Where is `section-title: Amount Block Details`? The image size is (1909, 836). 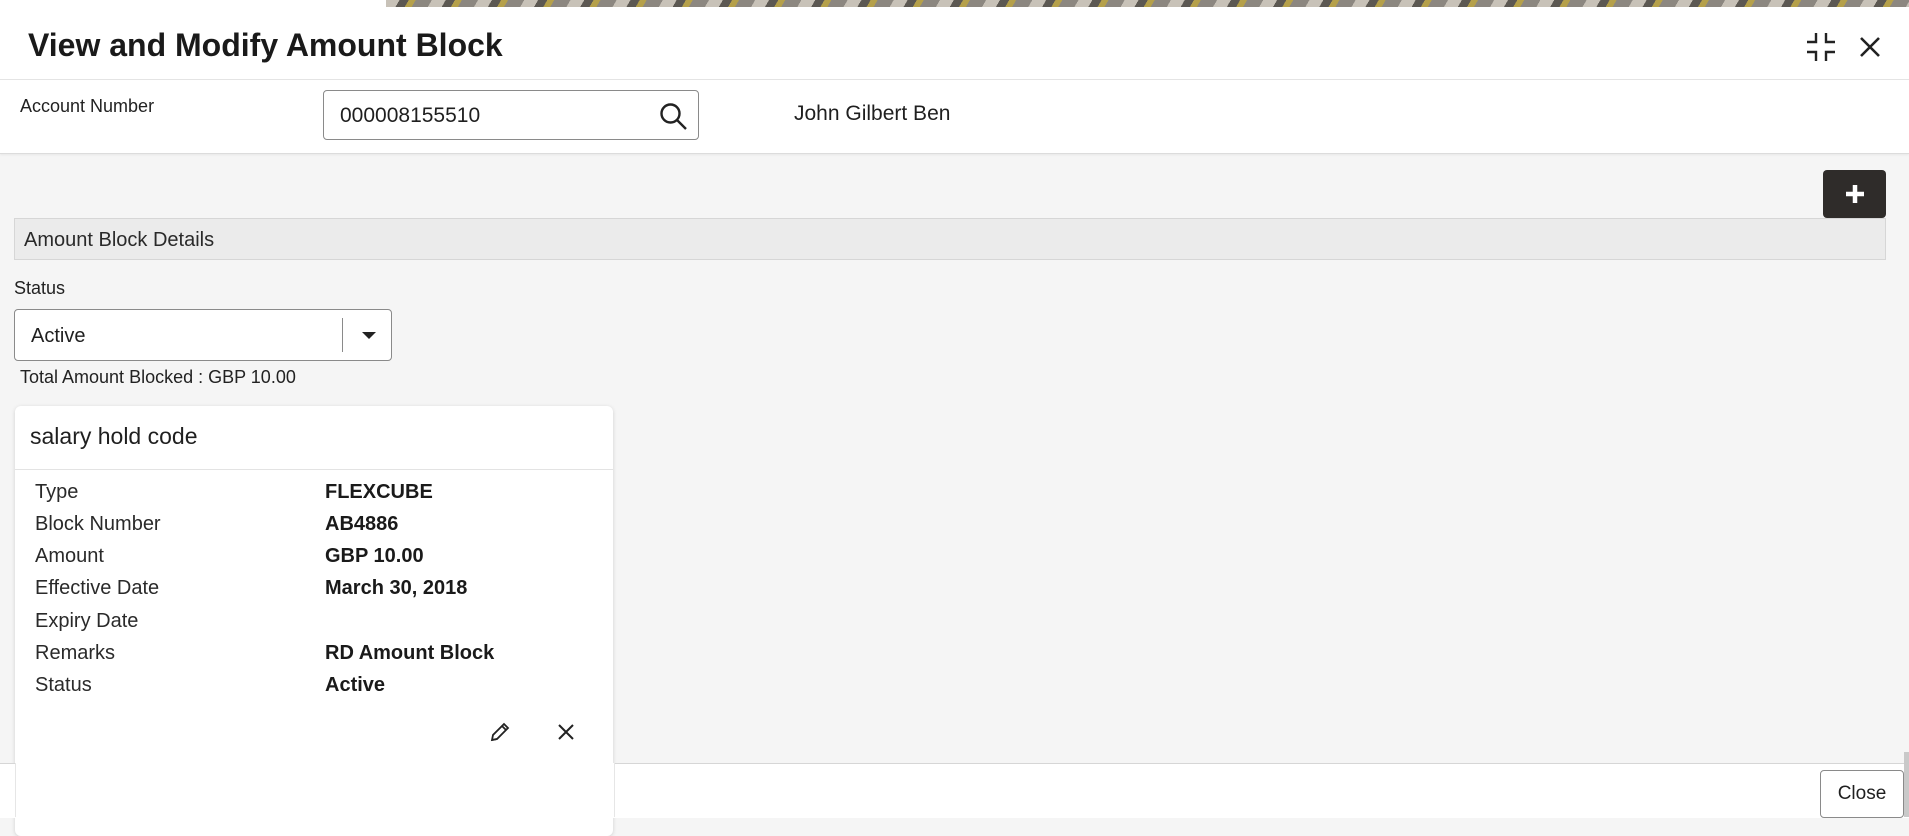 section-title: Amount Block Details is located at coordinates (119, 240).